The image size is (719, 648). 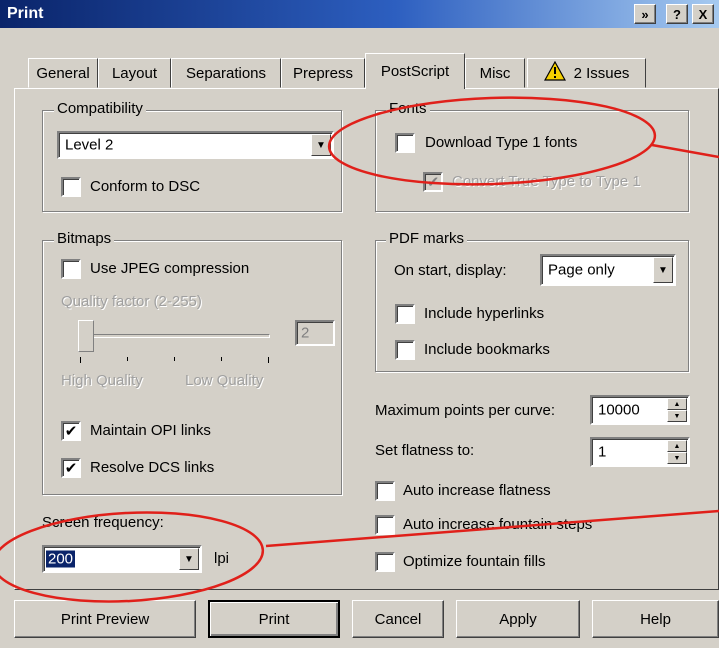 I want to click on auto-flatness-label: Auto increase flatness, so click(x=477, y=490).